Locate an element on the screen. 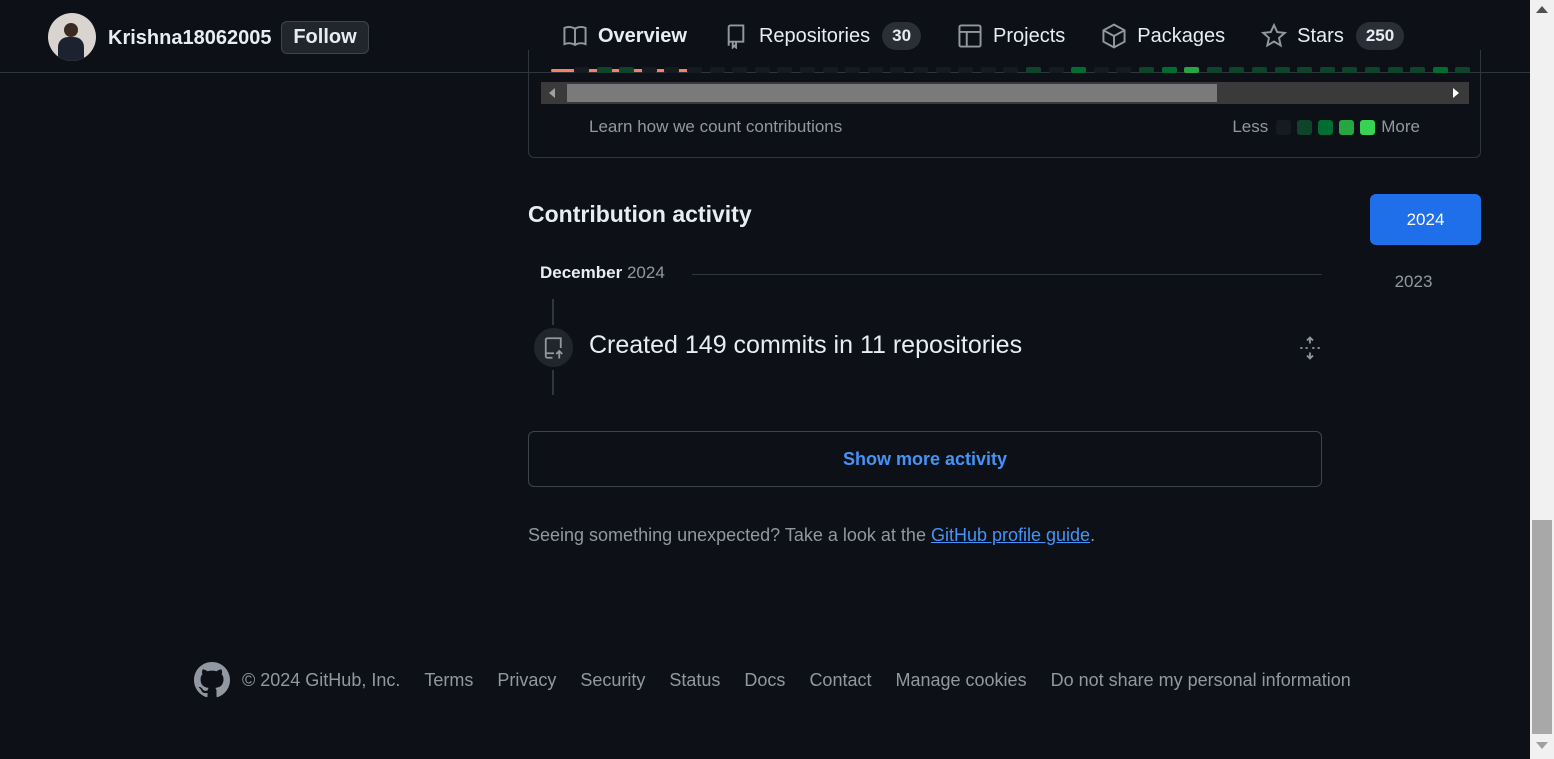  package-icon is located at coordinates (1114, 36).